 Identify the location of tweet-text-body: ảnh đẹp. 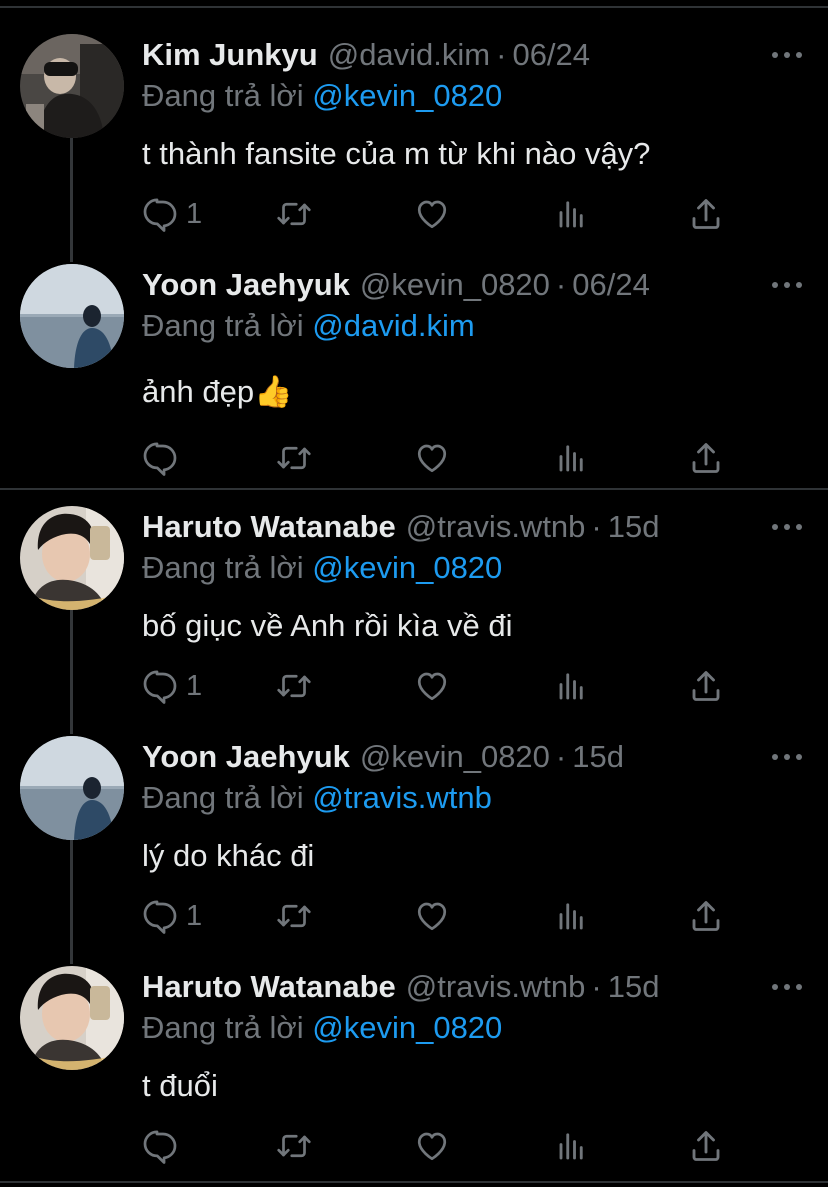
(198, 391).